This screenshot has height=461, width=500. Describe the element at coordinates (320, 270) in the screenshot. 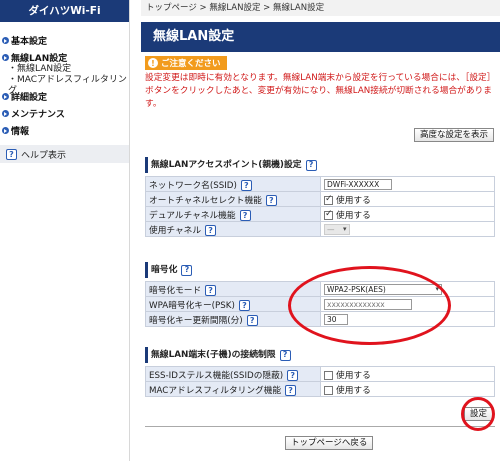

I see `section-encryption-header: 暗号化 ?` at that location.